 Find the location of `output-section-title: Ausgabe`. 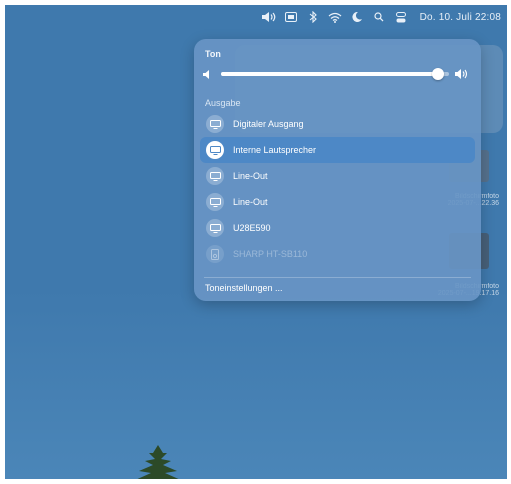

output-section-title: Ausgabe is located at coordinates (223, 103).